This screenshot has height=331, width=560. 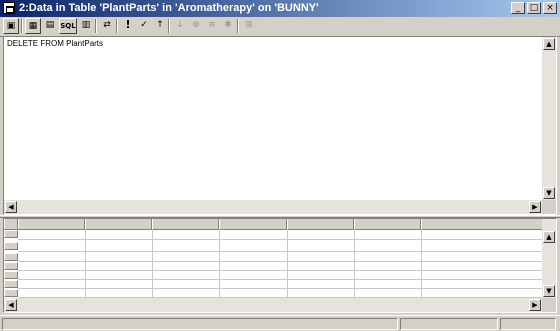 What do you see at coordinates (273, 305) in the screenshot?
I see `grid-horizontal-scrollbar: ◀ ▶` at bounding box center [273, 305].